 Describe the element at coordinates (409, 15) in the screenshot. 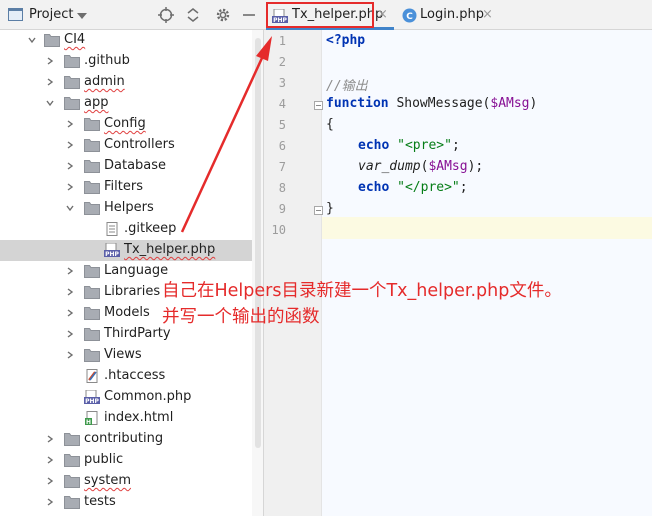

I see `php-class-icon: C` at that location.